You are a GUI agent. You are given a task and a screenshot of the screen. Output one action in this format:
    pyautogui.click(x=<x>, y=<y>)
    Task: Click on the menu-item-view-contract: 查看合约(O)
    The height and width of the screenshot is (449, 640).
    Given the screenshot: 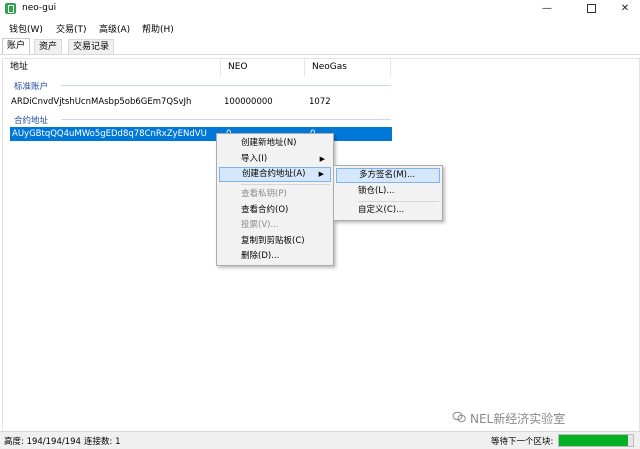 What is the action you would take?
    pyautogui.click(x=275, y=210)
    